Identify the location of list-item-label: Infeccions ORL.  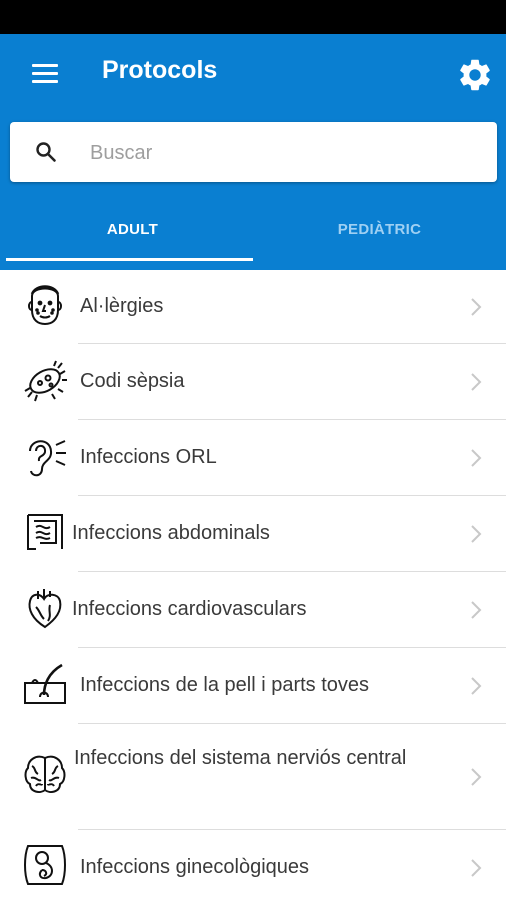
(148, 457).